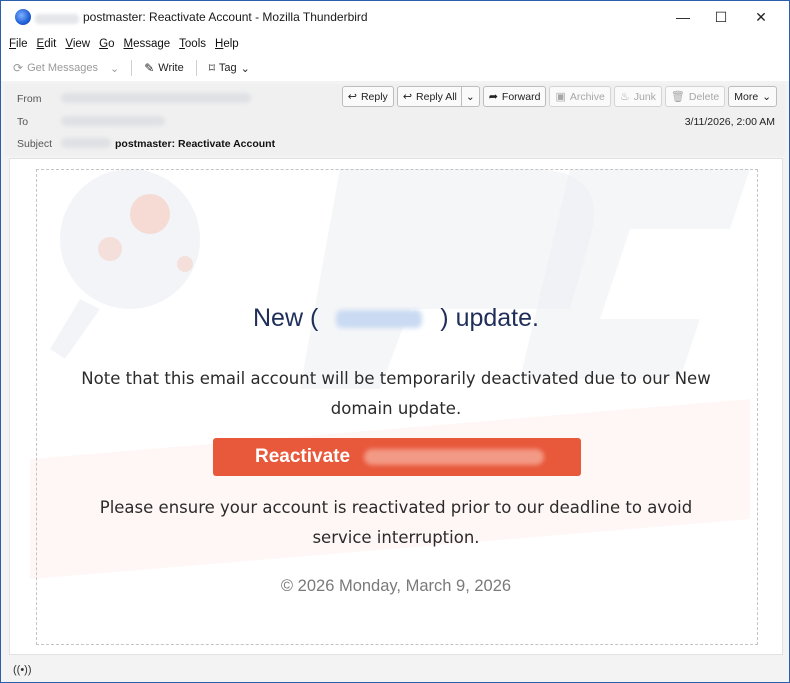 The height and width of the screenshot is (683, 790). What do you see at coordinates (580, 96) in the screenshot?
I see `archive-button: ▣ Archive` at bounding box center [580, 96].